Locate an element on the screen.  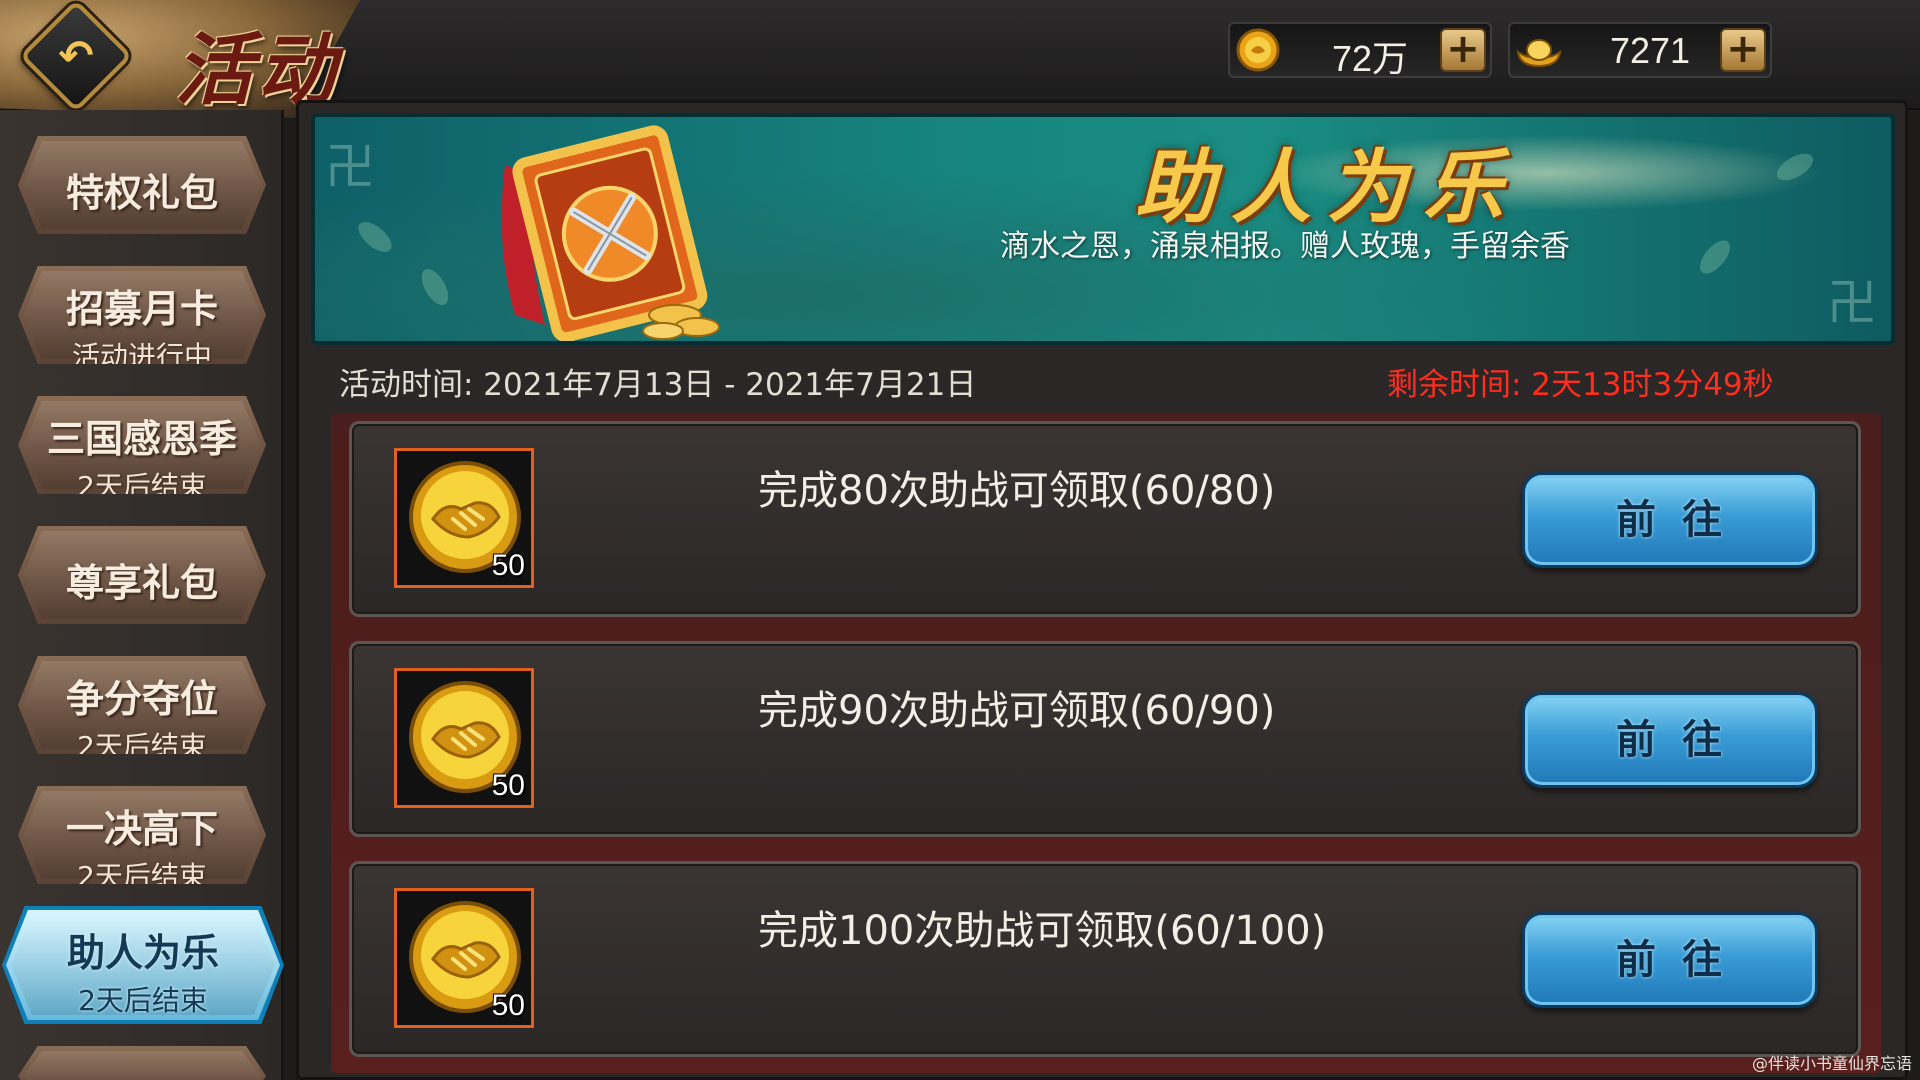
event-book-icon is located at coordinates (610, 233).